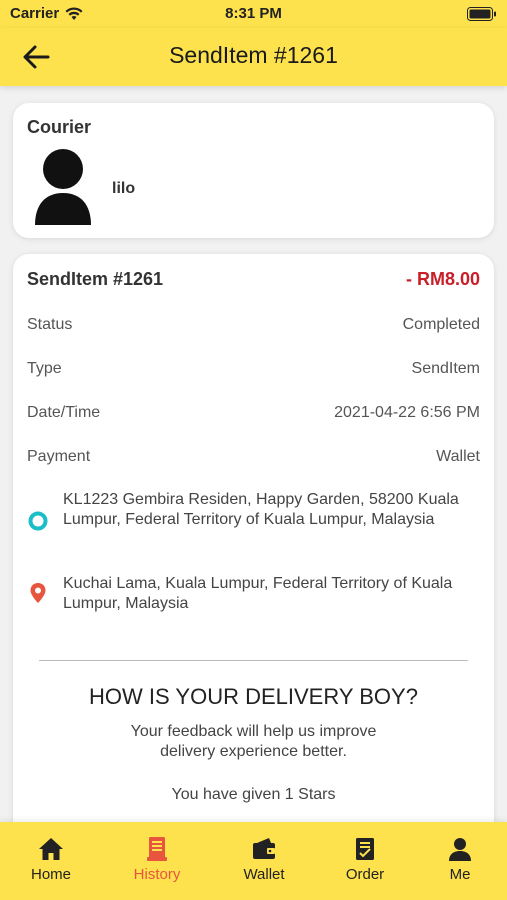 The width and height of the screenshot is (507, 900). Describe the element at coordinates (264, 874) in the screenshot. I see `tab-wallet-label: Wallet` at that location.